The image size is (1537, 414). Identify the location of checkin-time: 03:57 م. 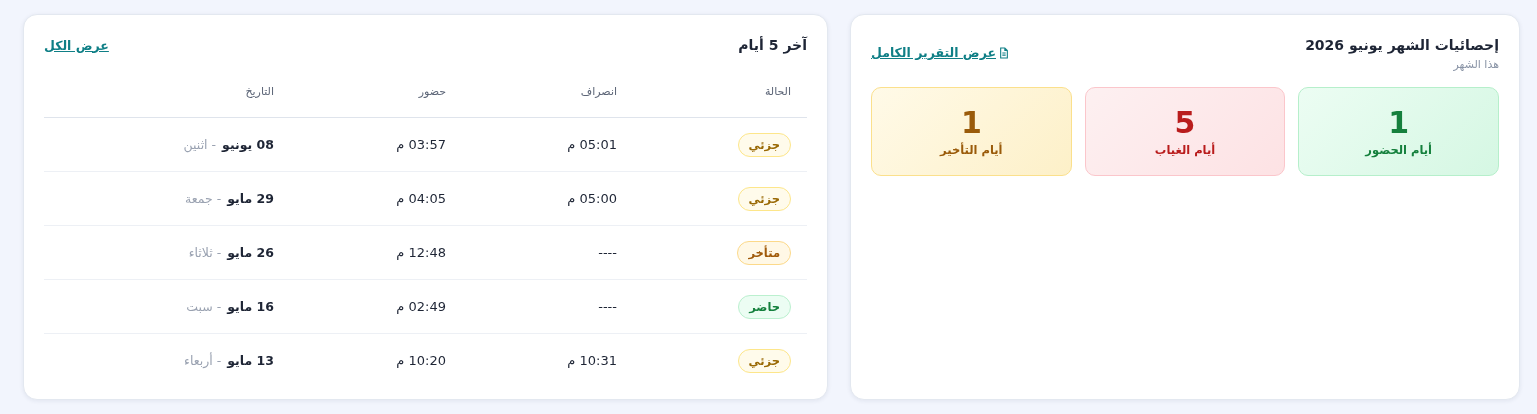
(421, 144).